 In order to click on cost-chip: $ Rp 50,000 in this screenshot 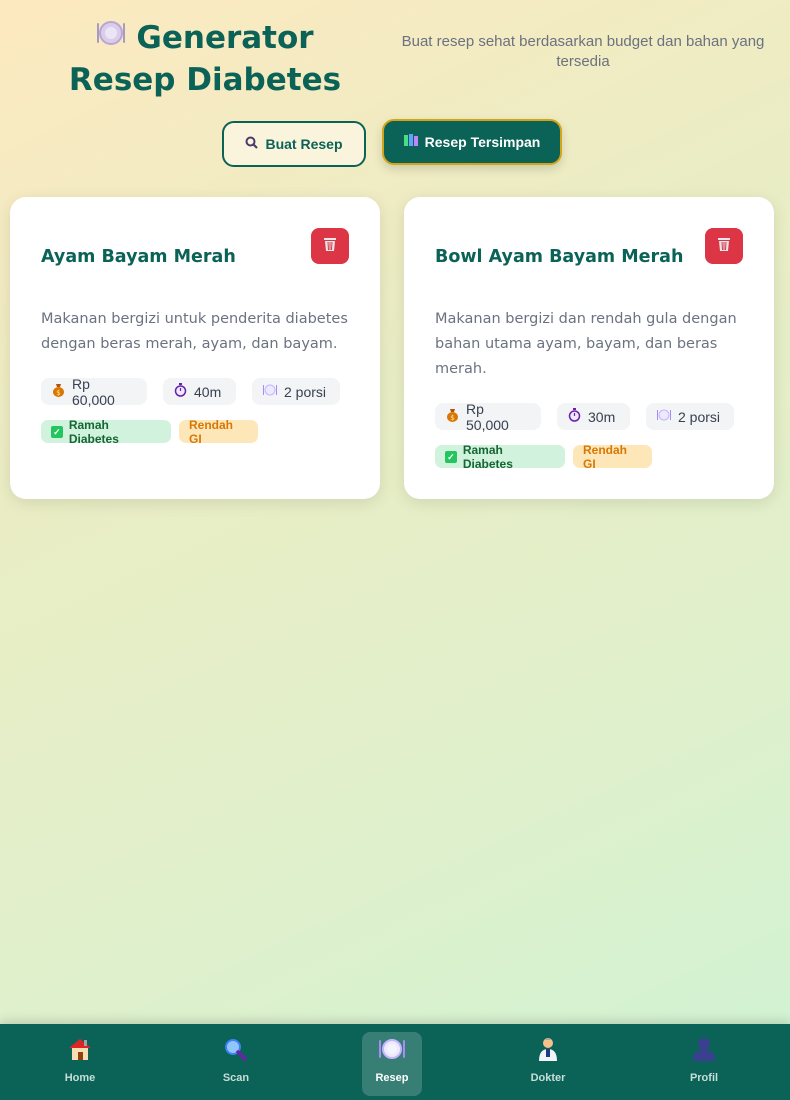, I will do `click(488, 416)`.